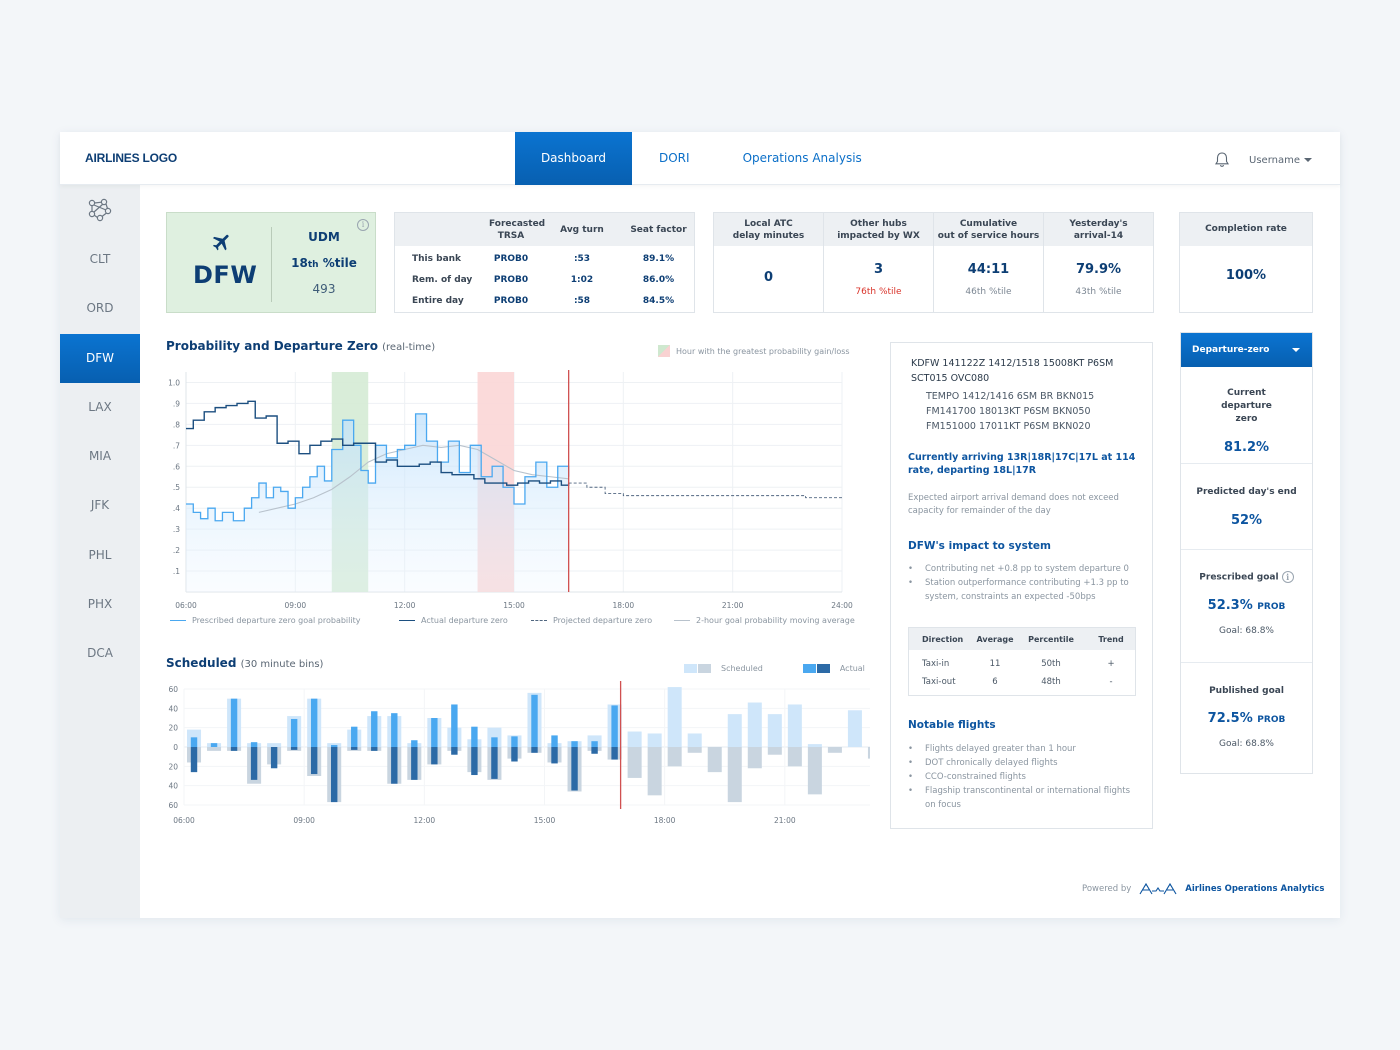  What do you see at coordinates (1280, 160) in the screenshot?
I see `user-menu: Username` at bounding box center [1280, 160].